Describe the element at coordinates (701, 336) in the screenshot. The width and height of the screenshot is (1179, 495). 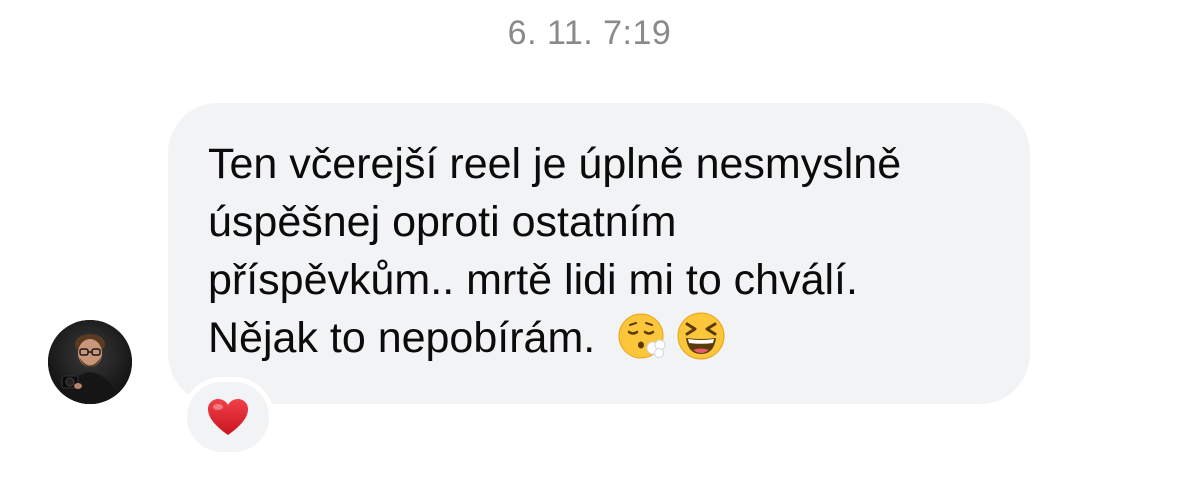
I see `grinning-squinting-face-emoji` at that location.